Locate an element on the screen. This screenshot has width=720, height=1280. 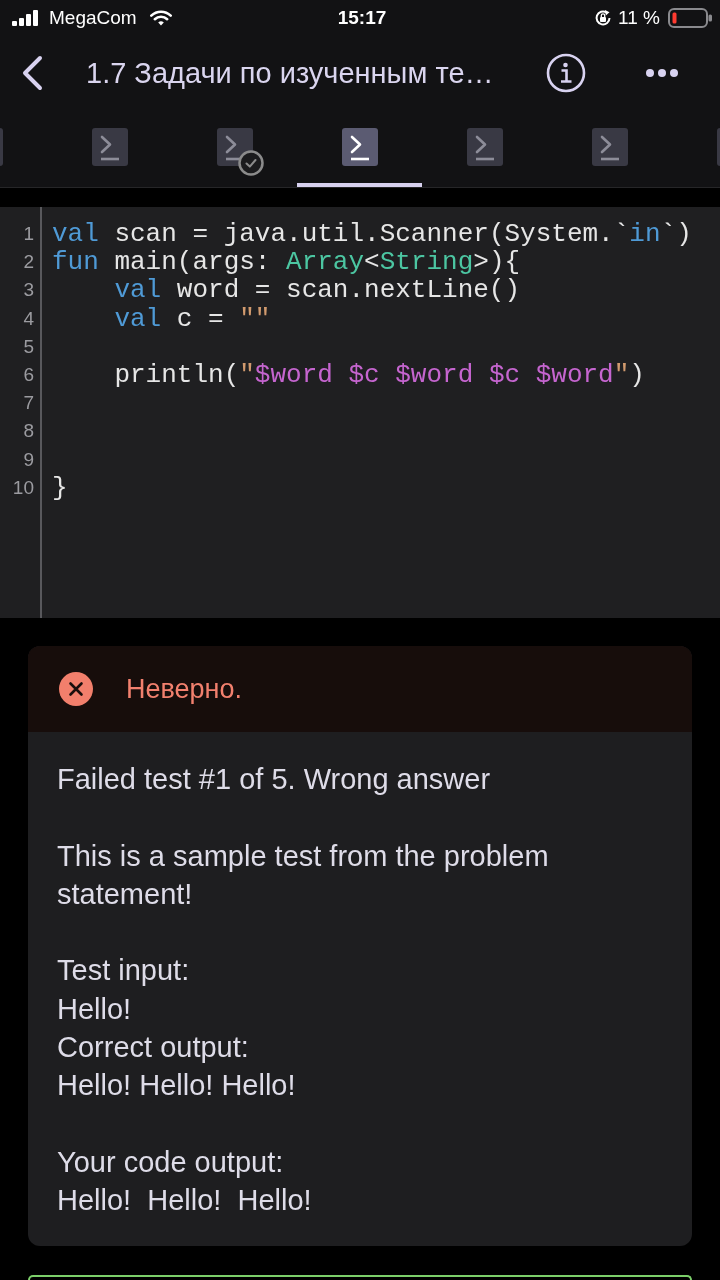
code-line: println("$word $c $word $c $word") is located at coordinates (379, 375).